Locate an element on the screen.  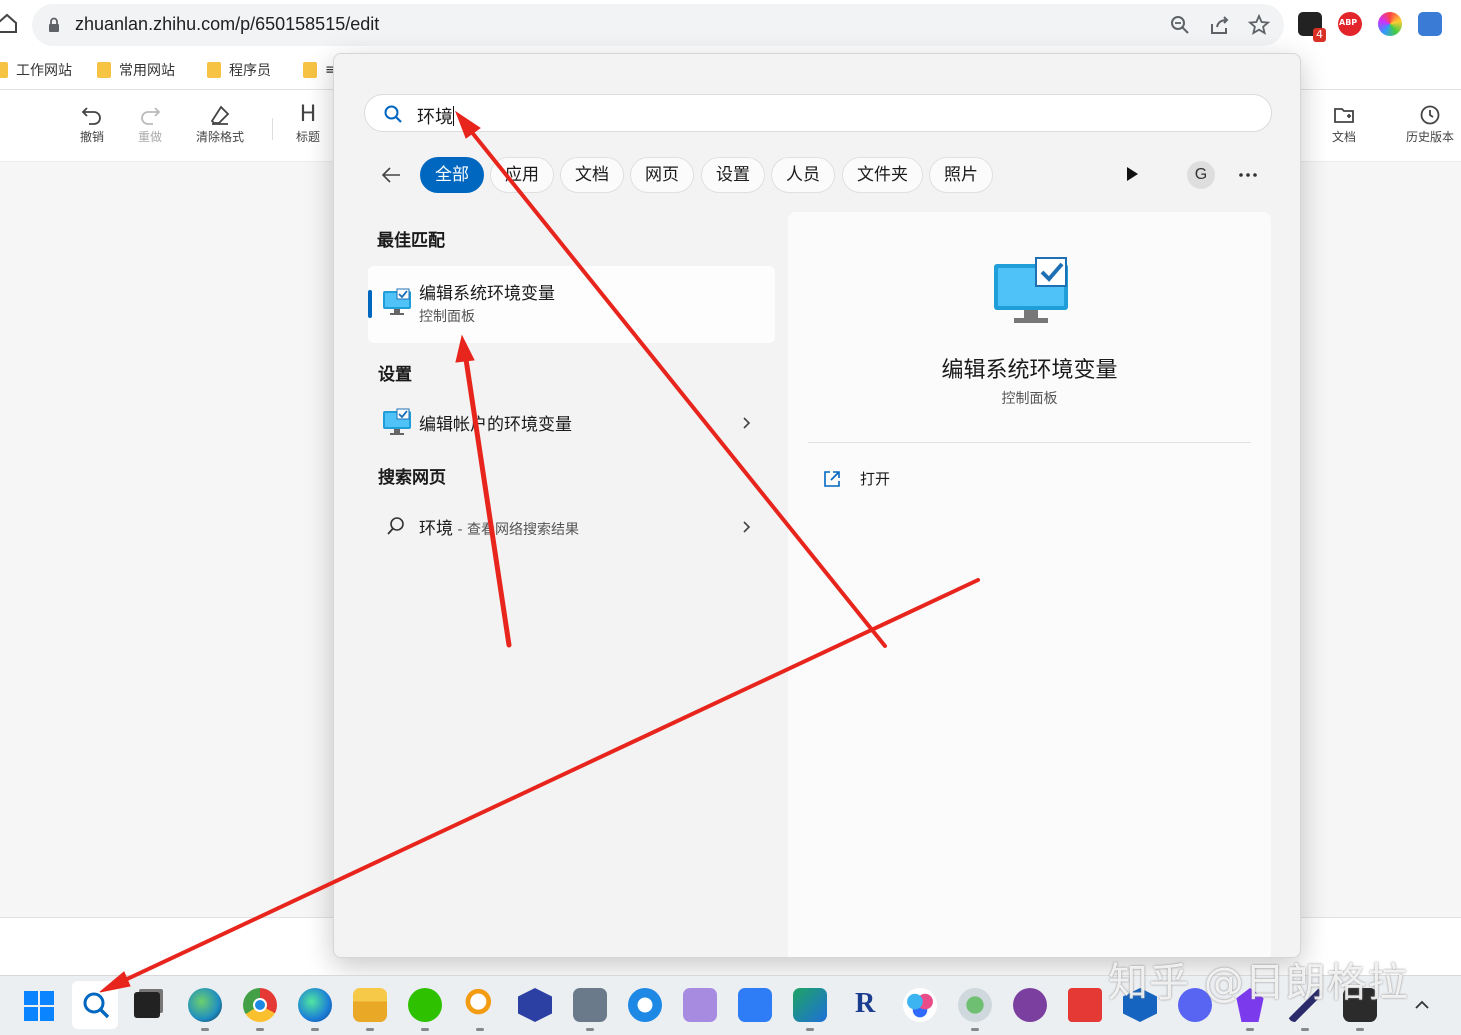
redo-icon is located at coordinates (151, 116).